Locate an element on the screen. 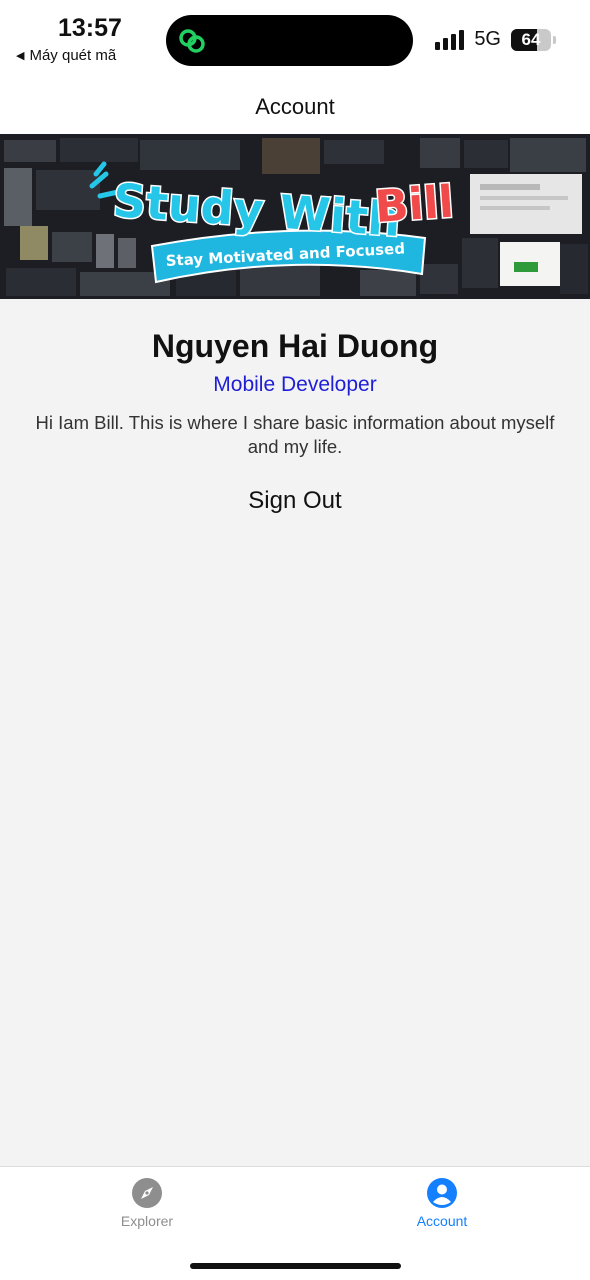 Image resolution: width=590 pixels, height=1280 pixels. signal-icon is located at coordinates (450, 39).